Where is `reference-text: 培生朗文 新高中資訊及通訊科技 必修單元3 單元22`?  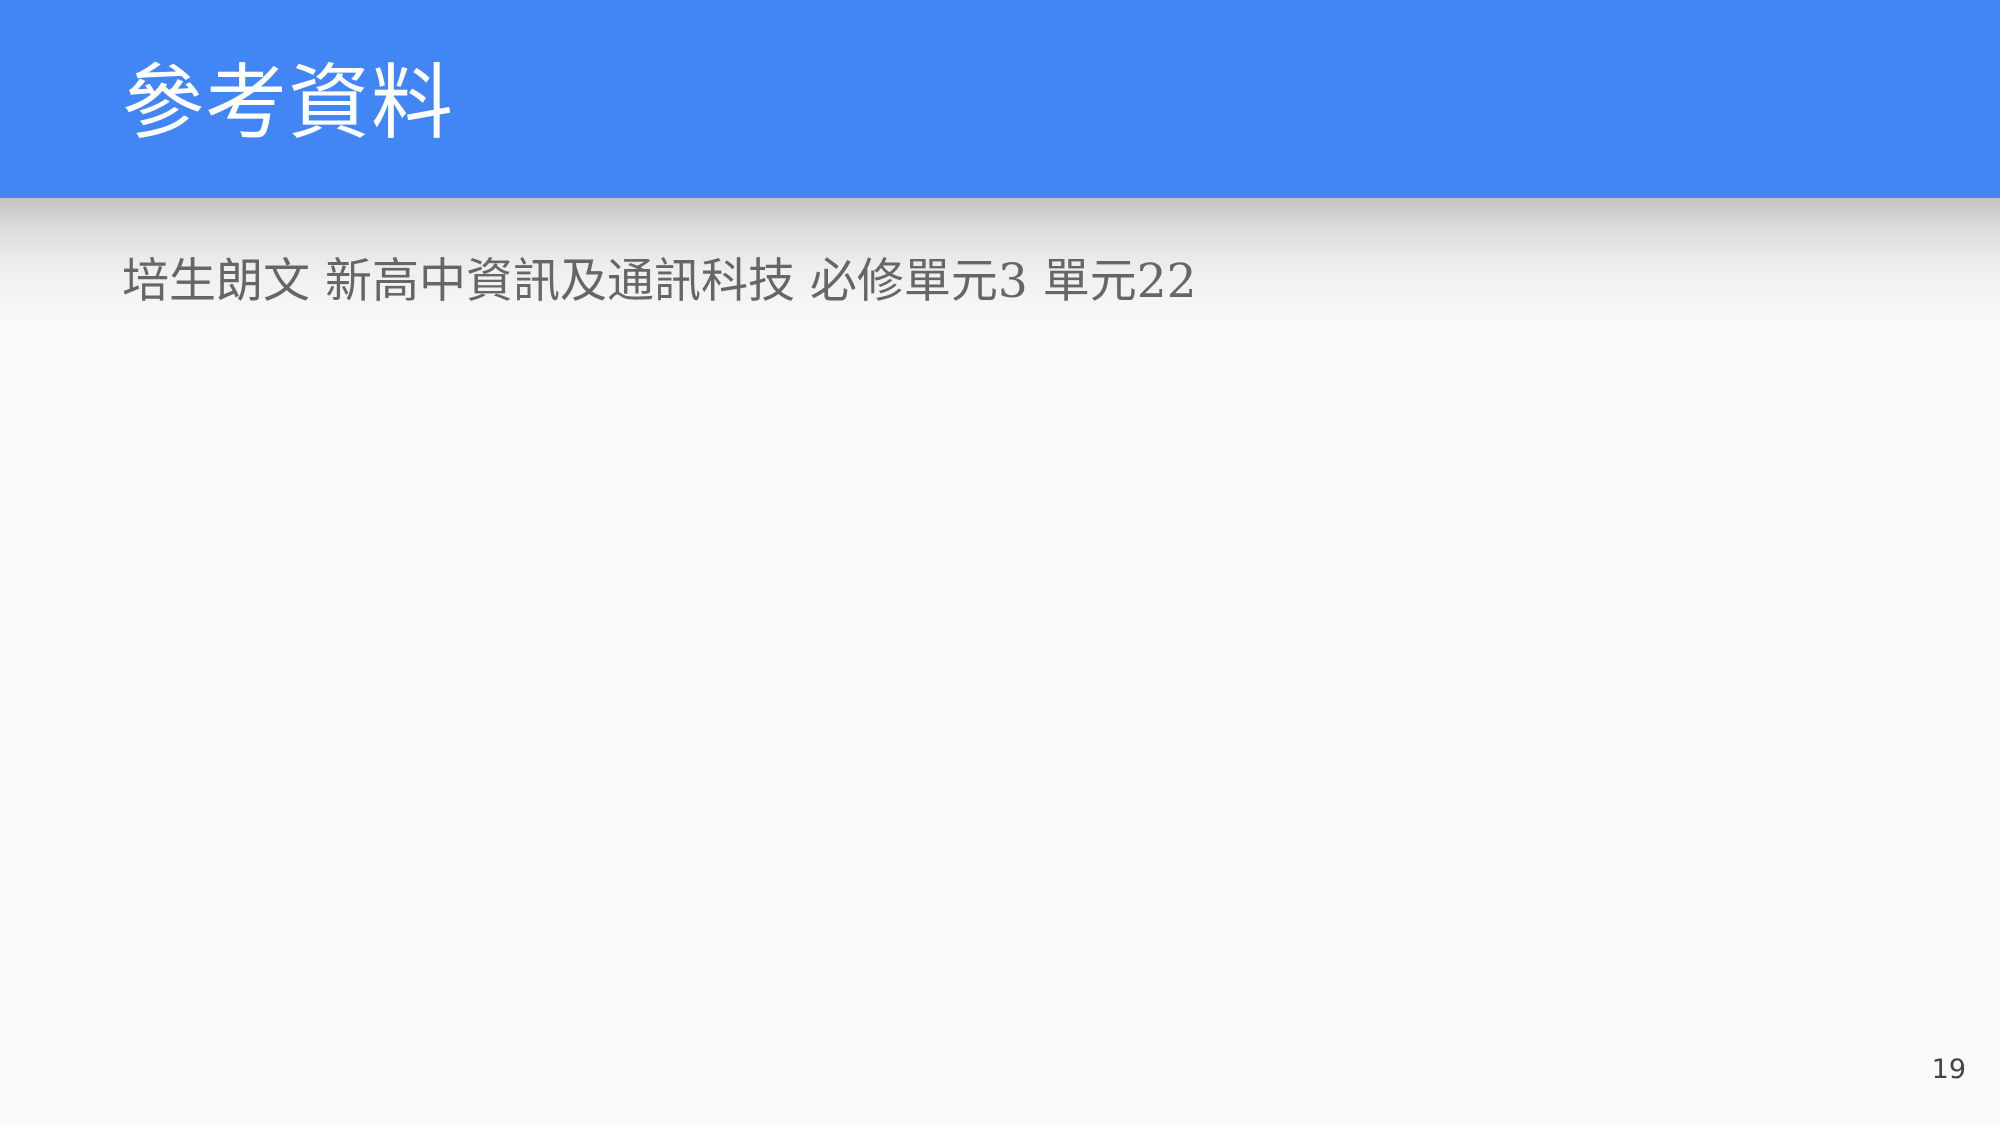
reference-text: 培生朗文 新高中資訊及通訊科技 必修單元3 單元22 is located at coordinates (659, 281).